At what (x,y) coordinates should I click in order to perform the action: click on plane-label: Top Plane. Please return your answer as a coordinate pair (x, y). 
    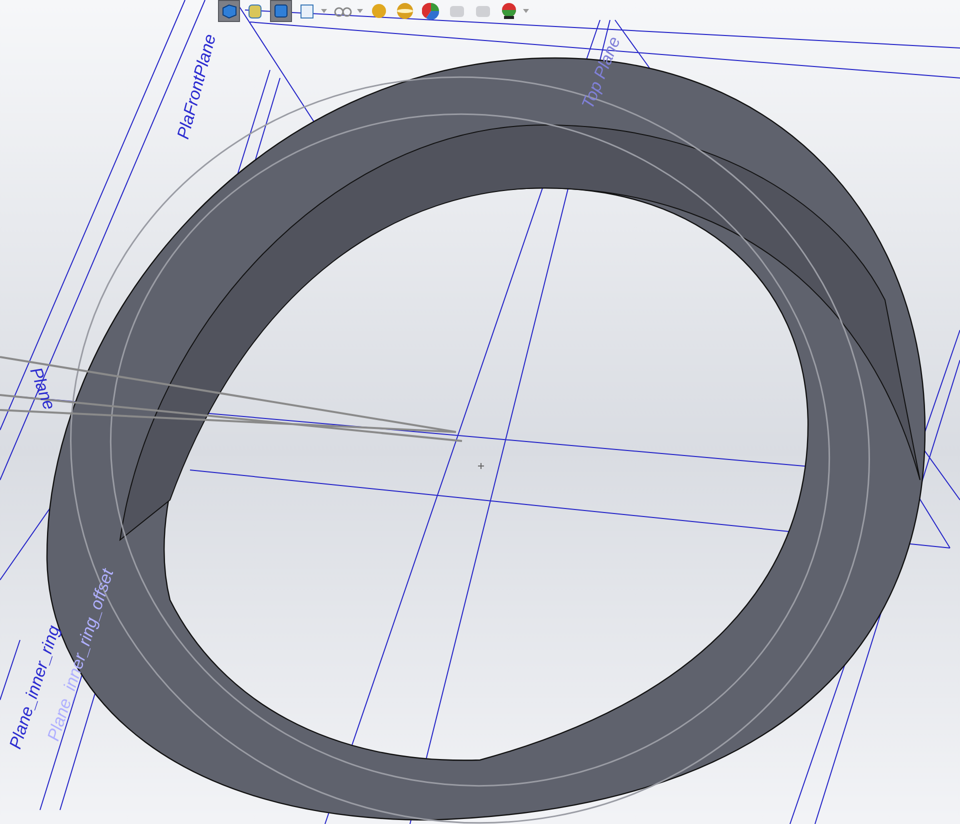
    Looking at the image, I should click on (601, 73).